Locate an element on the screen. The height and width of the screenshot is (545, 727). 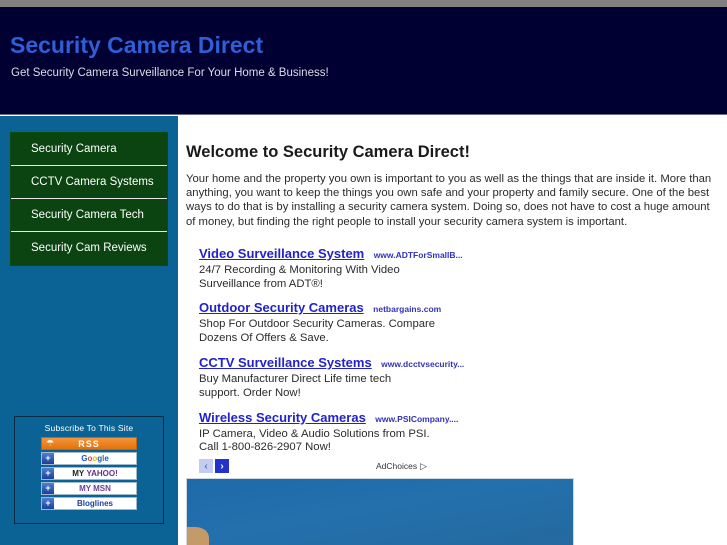
bloglines-subscribe-button: + Bloglines is located at coordinates (89, 503).